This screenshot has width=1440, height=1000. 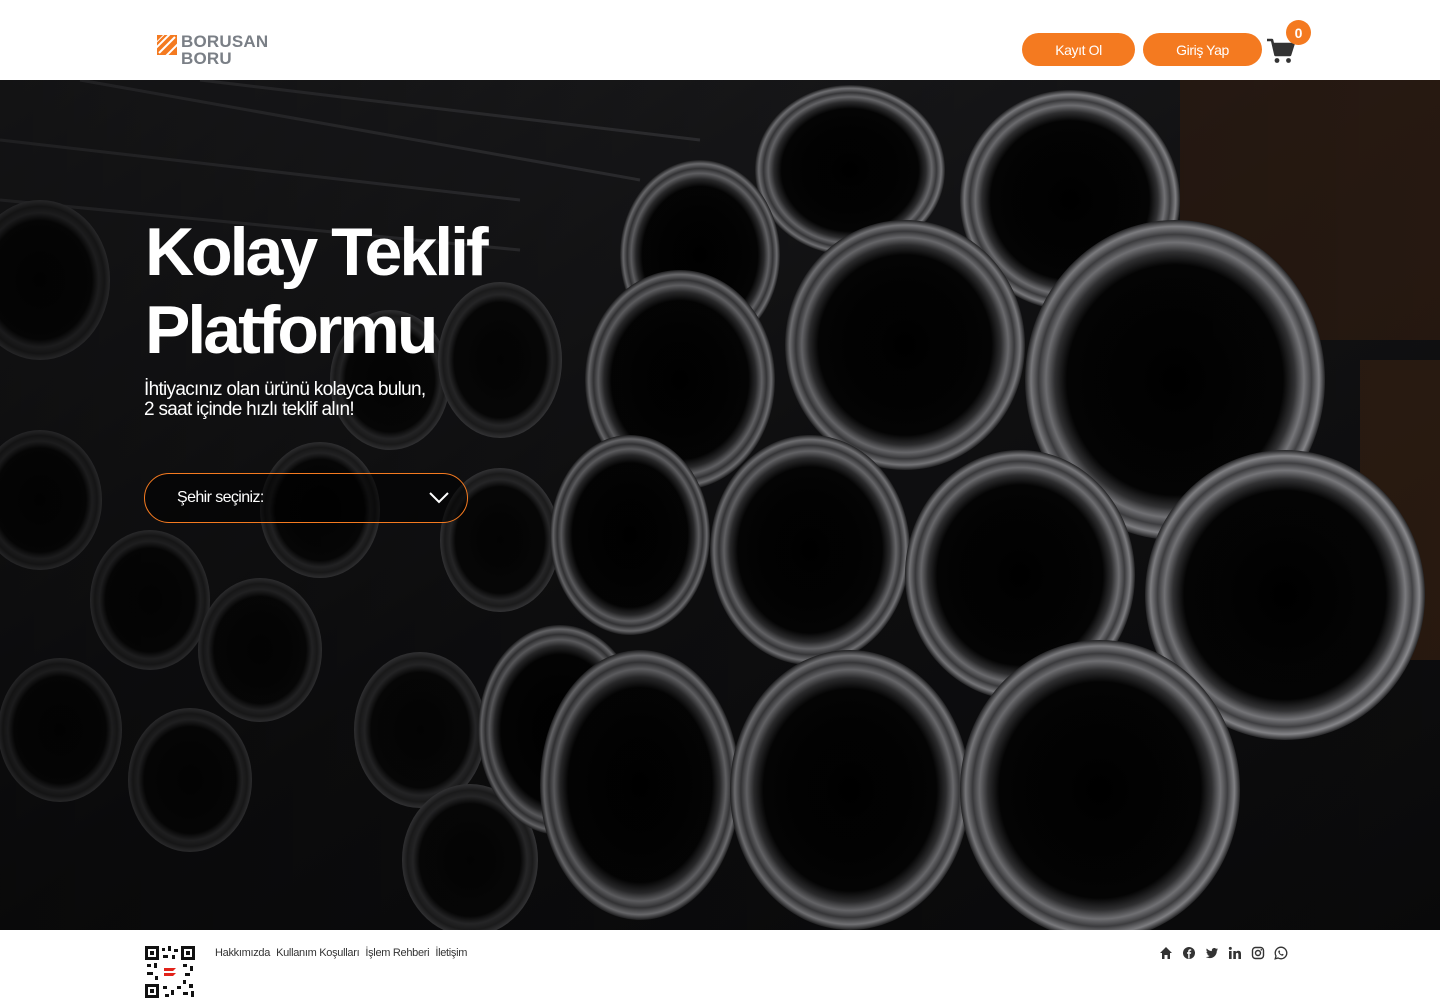 I want to click on city-select-dropdown: Şehir seçiniz:, so click(x=306, y=498).